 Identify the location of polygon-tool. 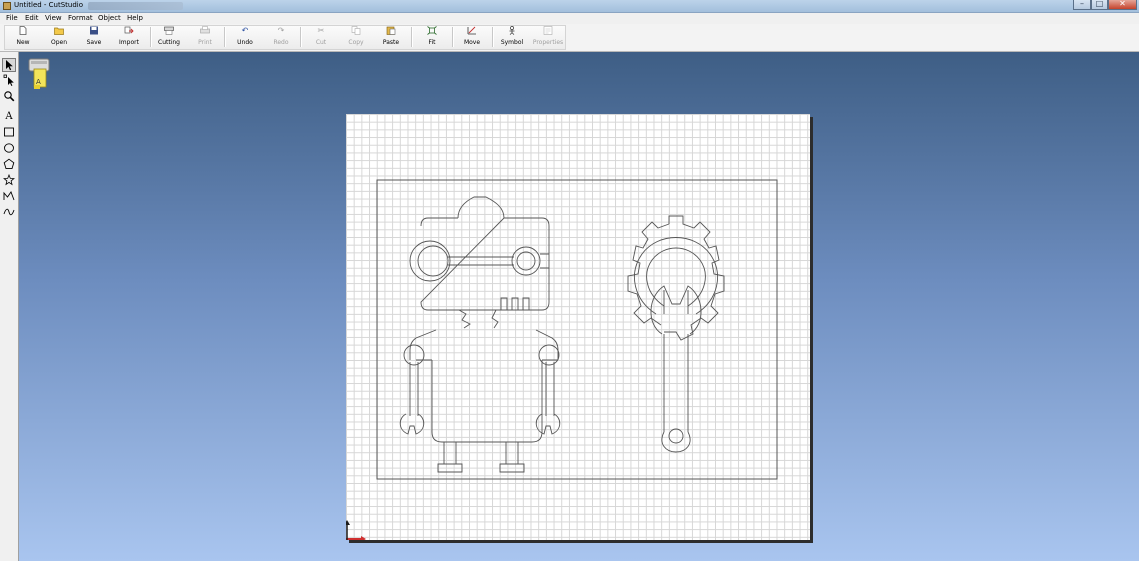
(9, 165).